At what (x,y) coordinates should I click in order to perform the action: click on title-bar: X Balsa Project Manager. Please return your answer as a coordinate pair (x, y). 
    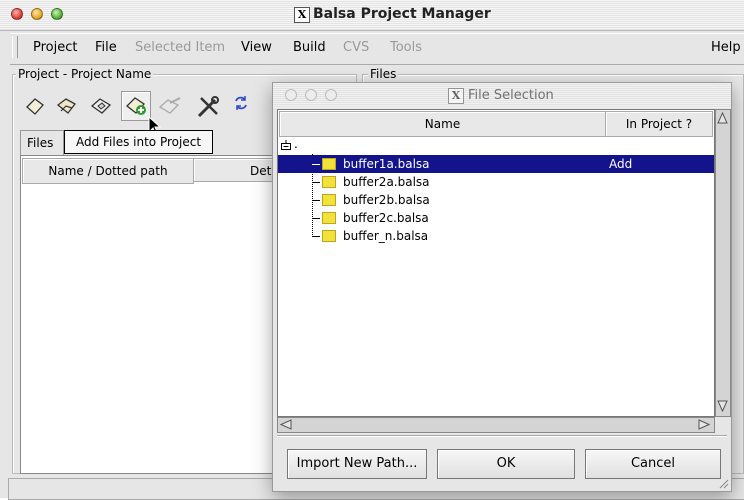
    Looking at the image, I should click on (372, 15).